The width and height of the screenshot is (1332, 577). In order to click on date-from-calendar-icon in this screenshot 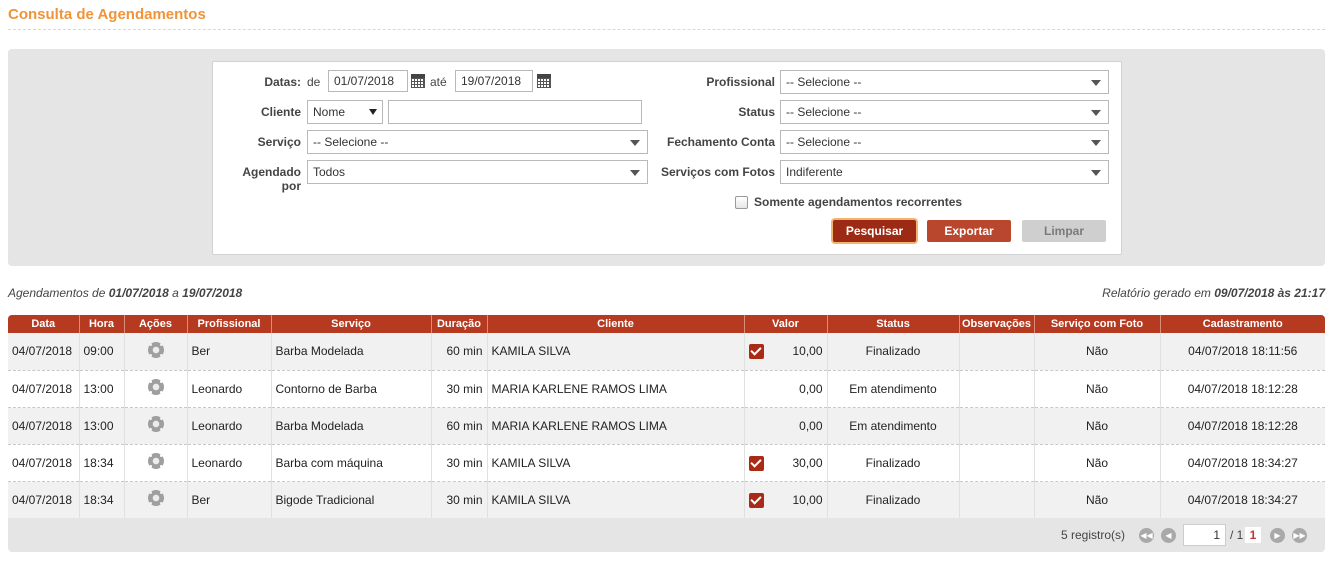, I will do `click(418, 81)`.